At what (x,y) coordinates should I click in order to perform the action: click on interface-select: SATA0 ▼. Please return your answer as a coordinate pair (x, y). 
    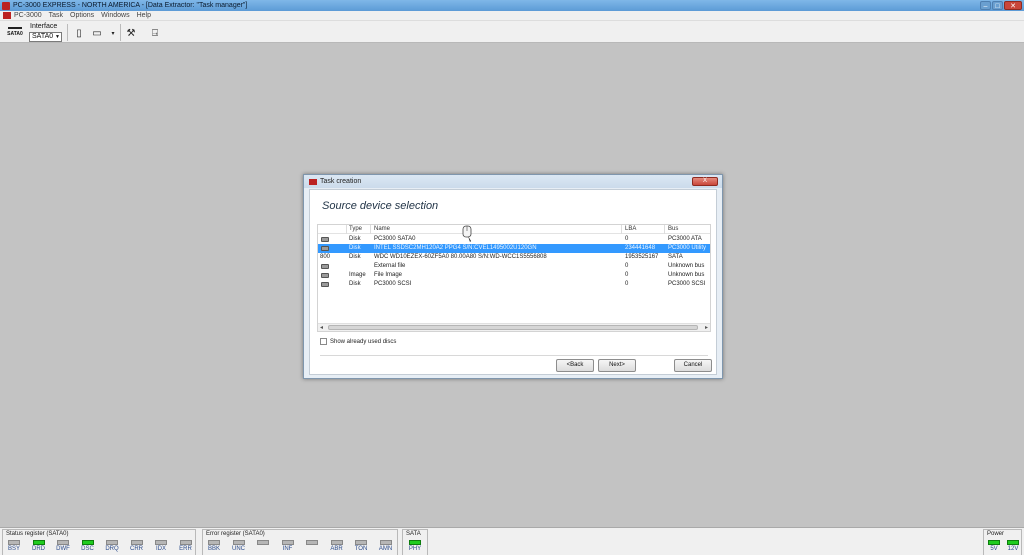
    Looking at the image, I should click on (45, 37).